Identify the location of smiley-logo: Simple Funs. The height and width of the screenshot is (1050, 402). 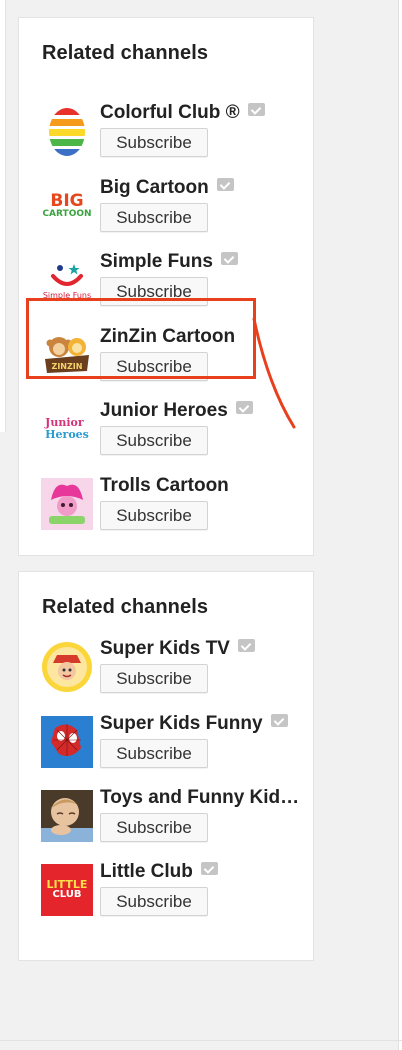
(67, 280).